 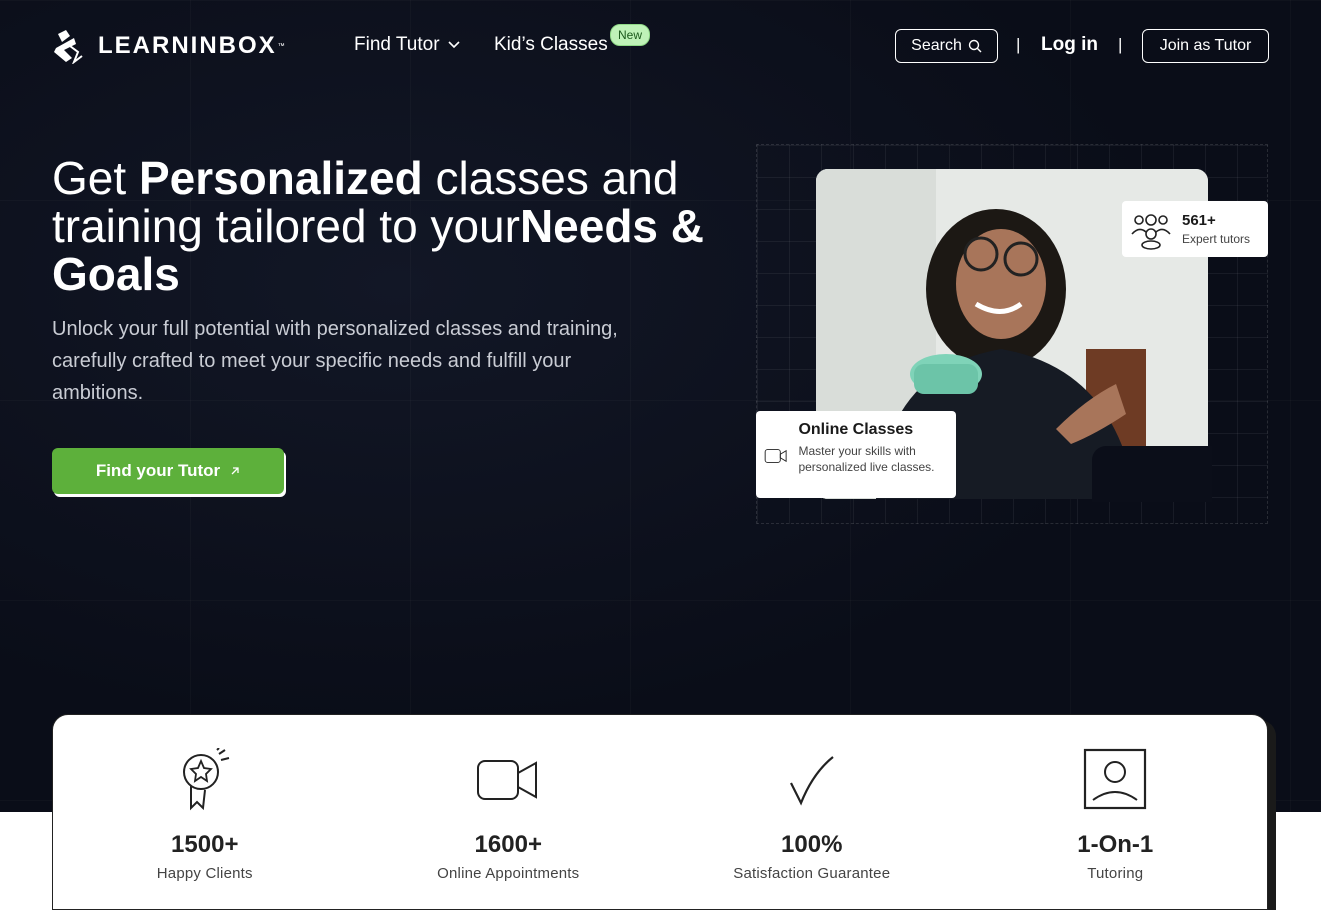 I want to click on tutor-count-label: Expert tutors, so click(x=1216, y=239).